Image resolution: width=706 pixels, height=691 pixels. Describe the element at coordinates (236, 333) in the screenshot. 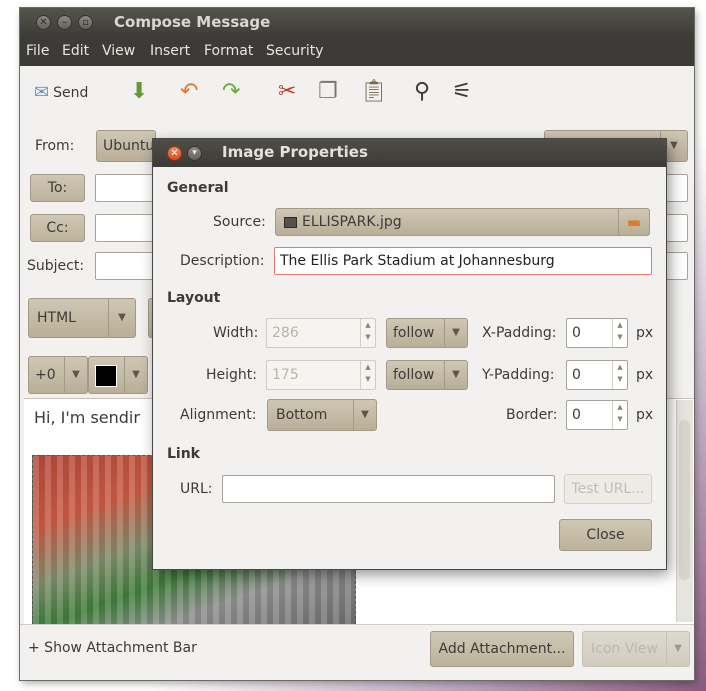

I see `width-label: Width:` at that location.